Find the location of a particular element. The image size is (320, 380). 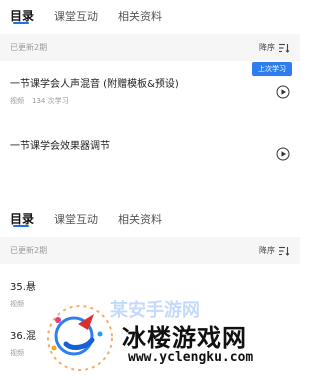

lesson-type: 视频 is located at coordinates (17, 101).